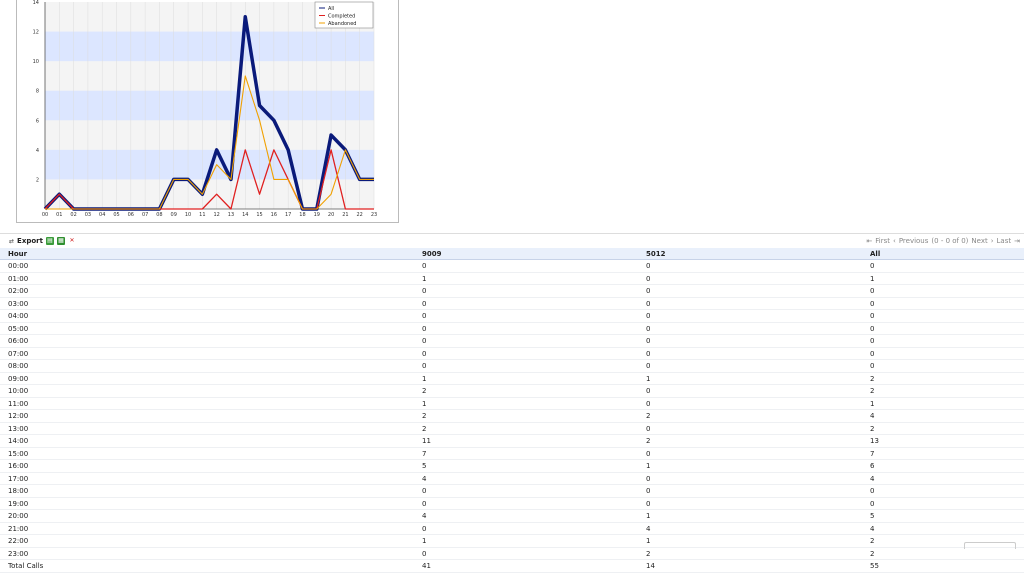 The height and width of the screenshot is (573, 1024). What do you see at coordinates (17, 254) in the screenshot?
I see `column-header-hour: Hour` at bounding box center [17, 254].